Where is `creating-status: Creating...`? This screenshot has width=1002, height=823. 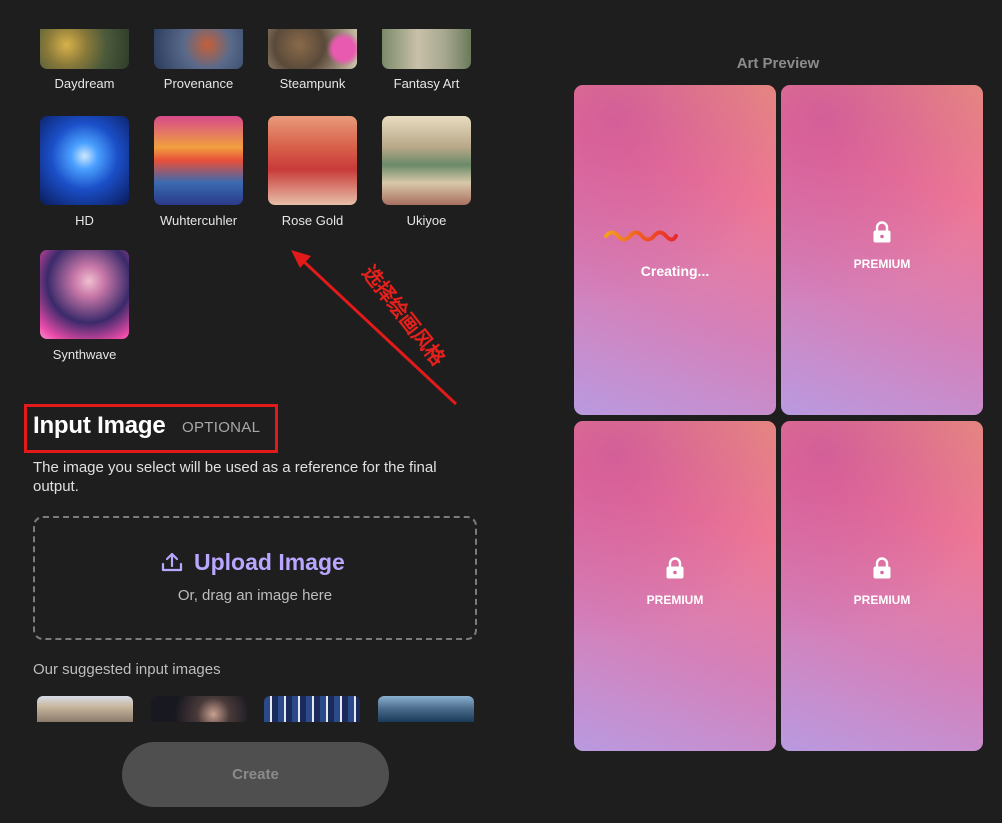 creating-status: Creating... is located at coordinates (675, 271).